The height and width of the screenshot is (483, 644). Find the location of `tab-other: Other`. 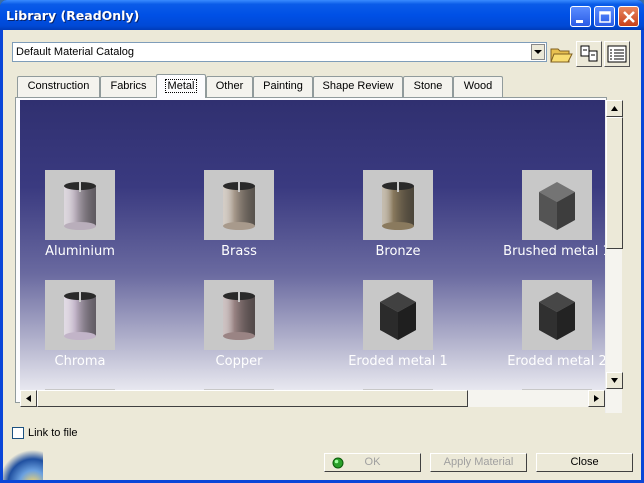

tab-other: Other is located at coordinates (229, 86).